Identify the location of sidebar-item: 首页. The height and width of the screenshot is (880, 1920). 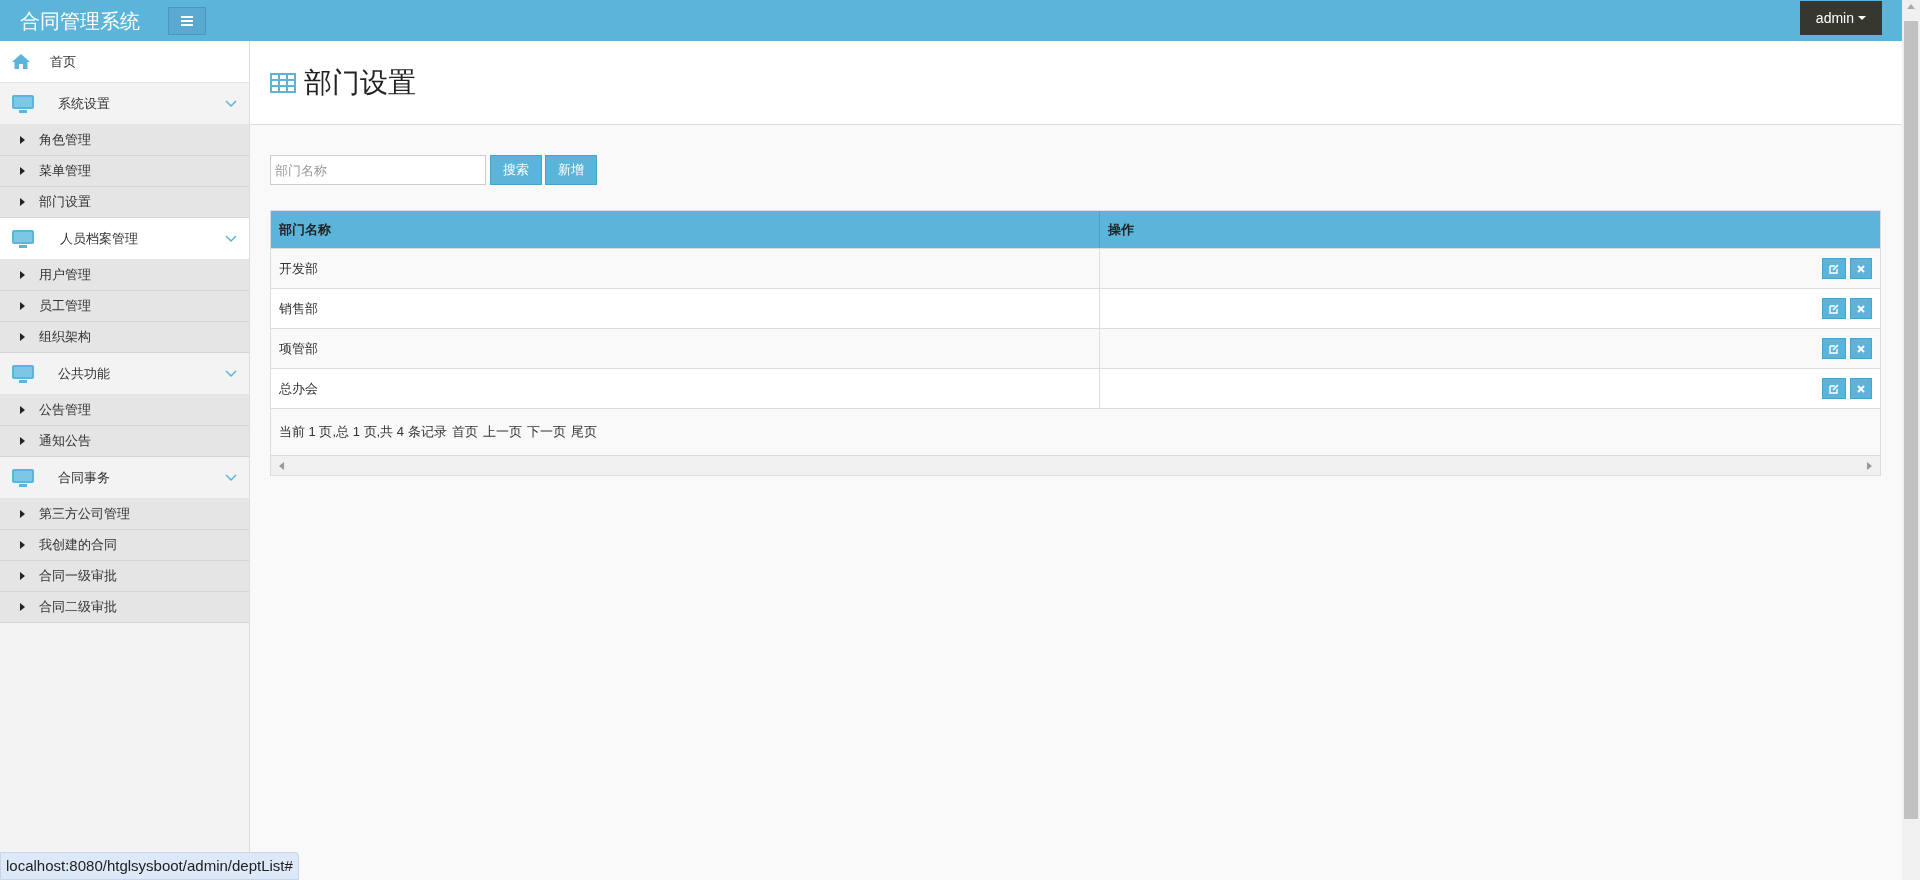
(124, 62).